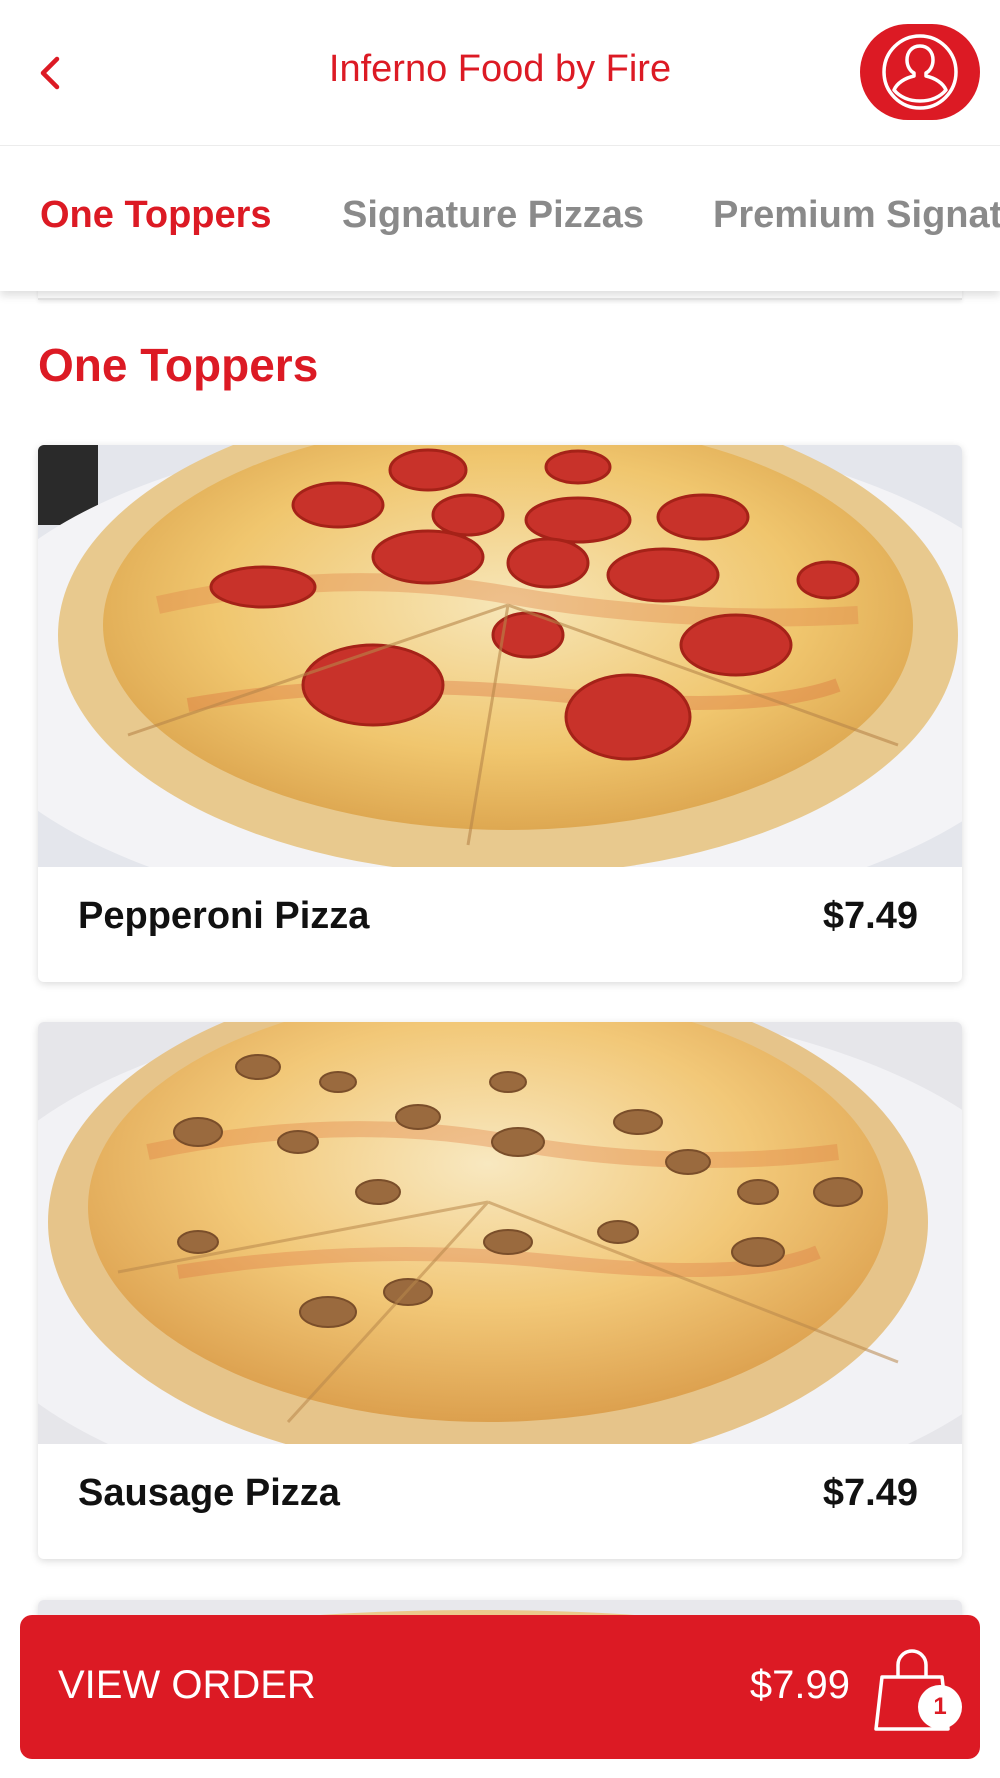  Describe the element at coordinates (940, 1707) in the screenshot. I see `cart-count-badge: 1` at that location.